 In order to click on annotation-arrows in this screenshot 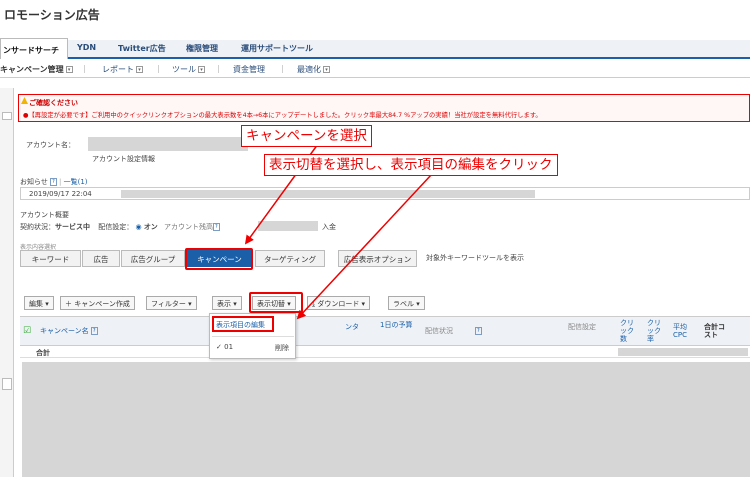, I will do `click(338, 231)`.